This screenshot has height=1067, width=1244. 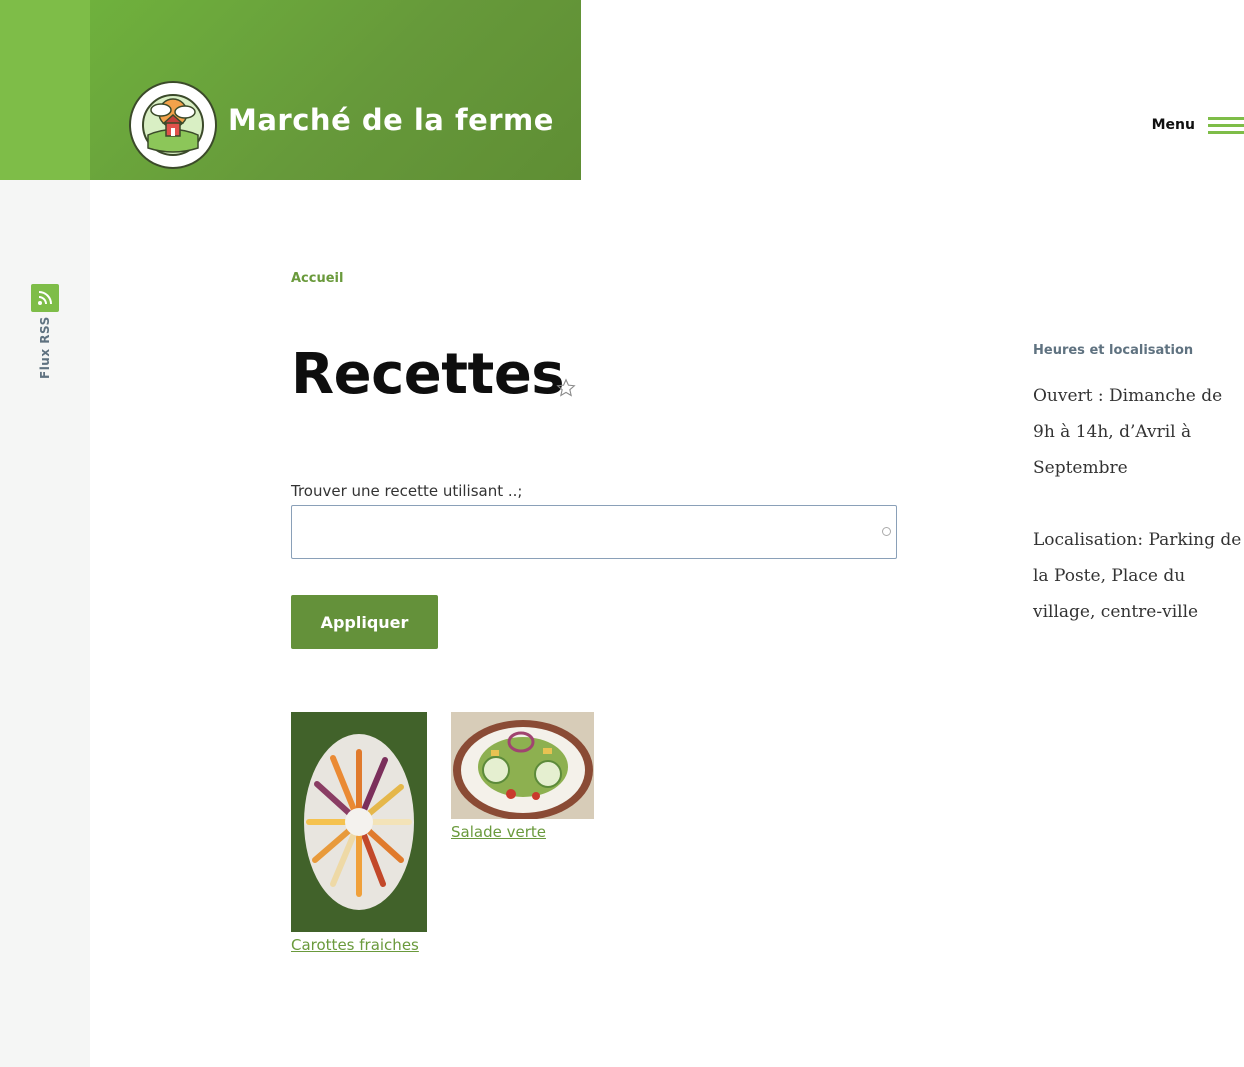 What do you see at coordinates (886, 531) in the screenshot?
I see `autocomplete-throbber-icon` at bounding box center [886, 531].